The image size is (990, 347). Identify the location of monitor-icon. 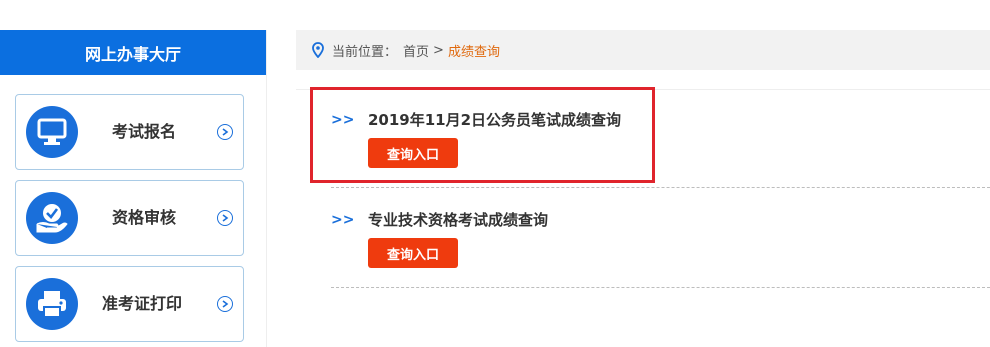
(52, 132).